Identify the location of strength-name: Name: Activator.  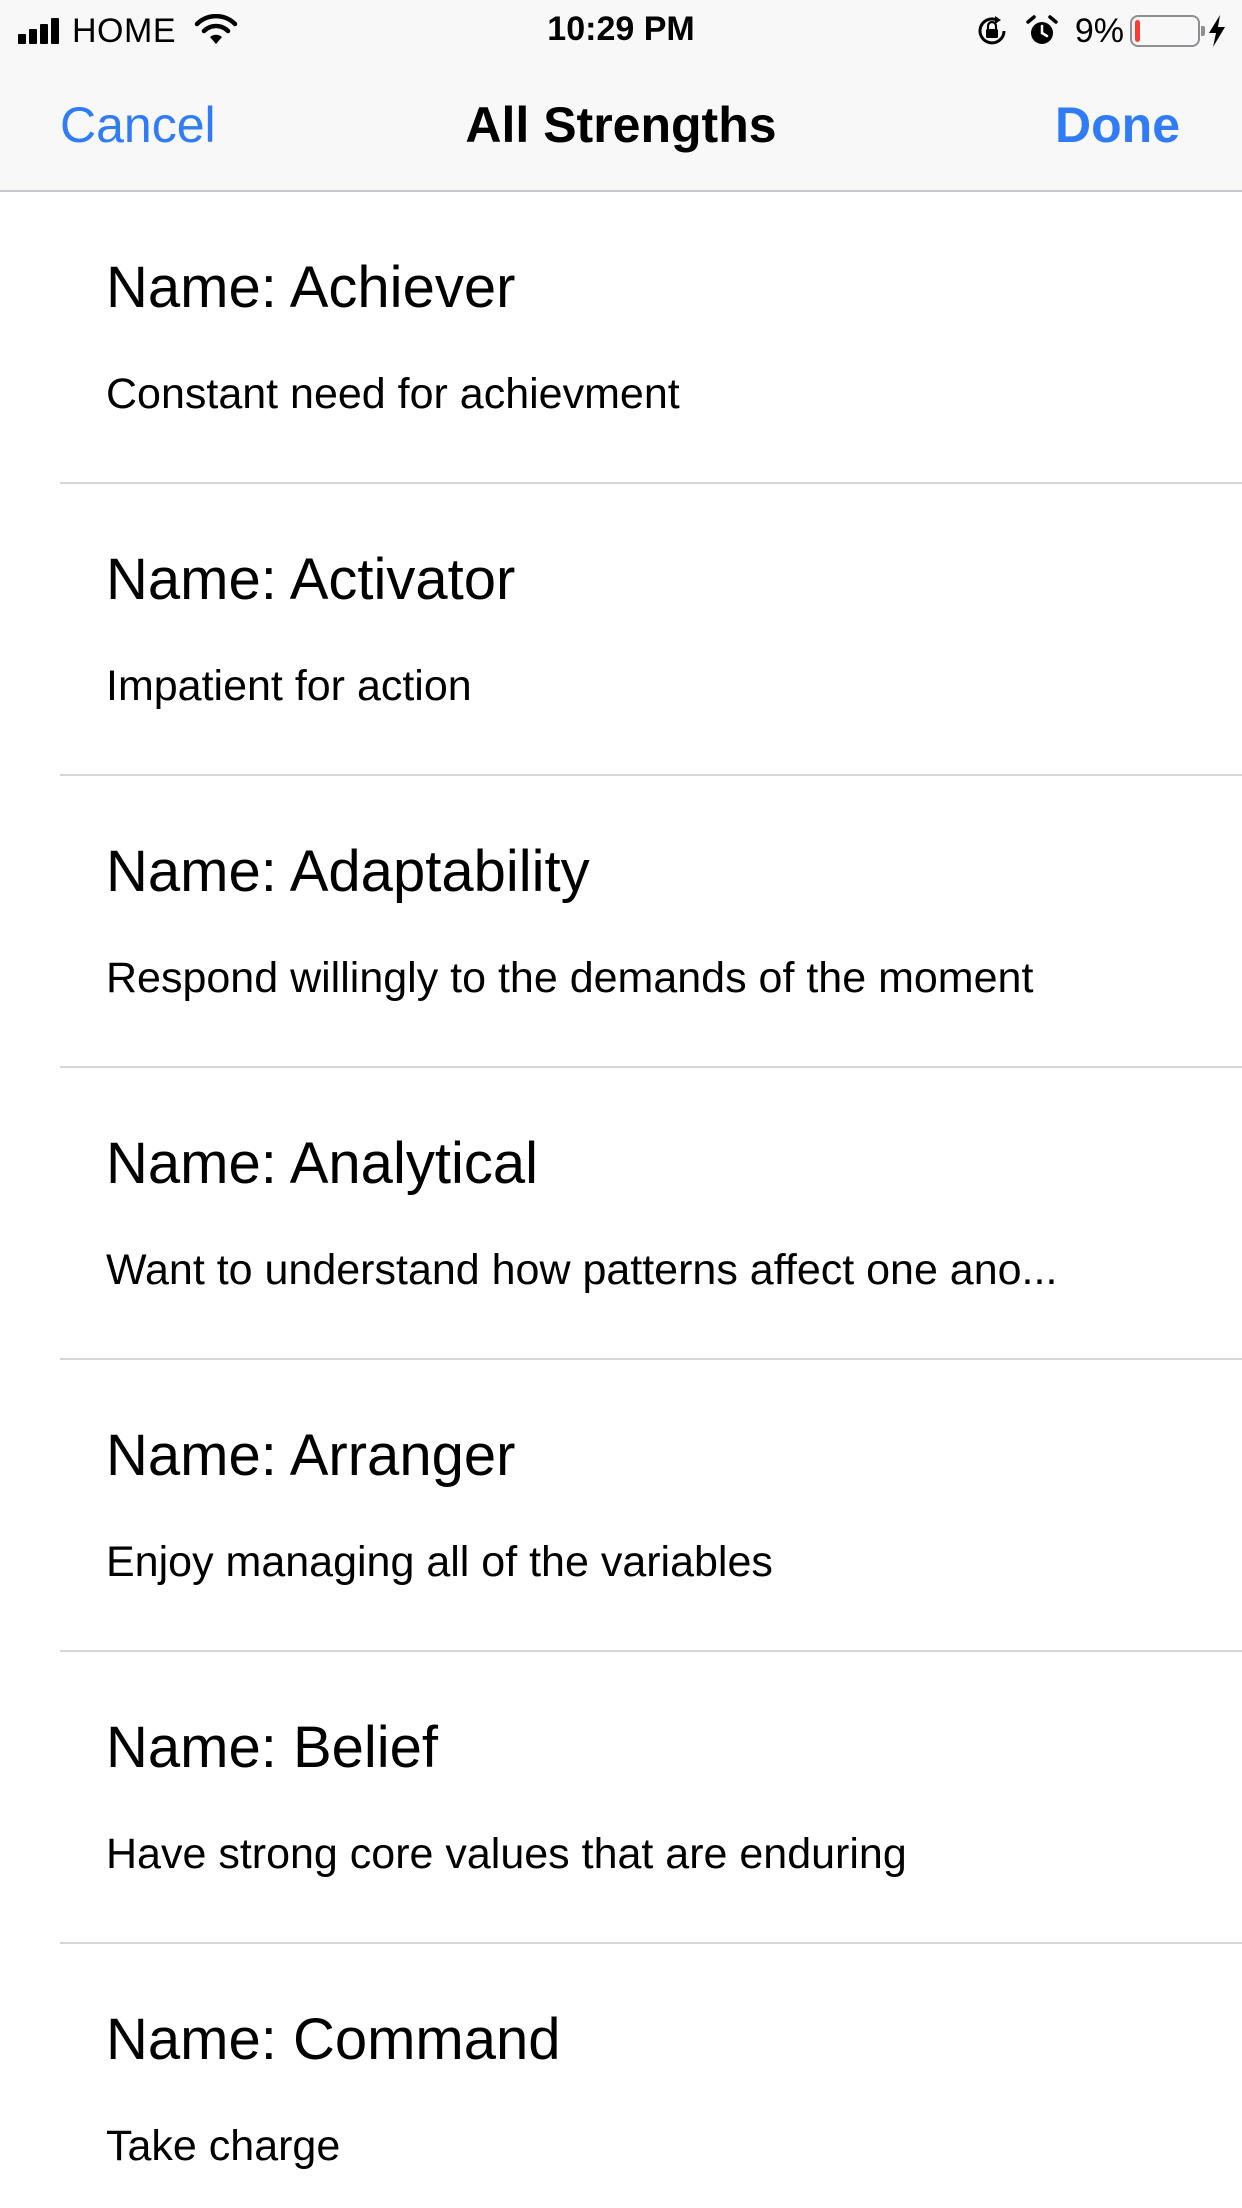
(311, 579).